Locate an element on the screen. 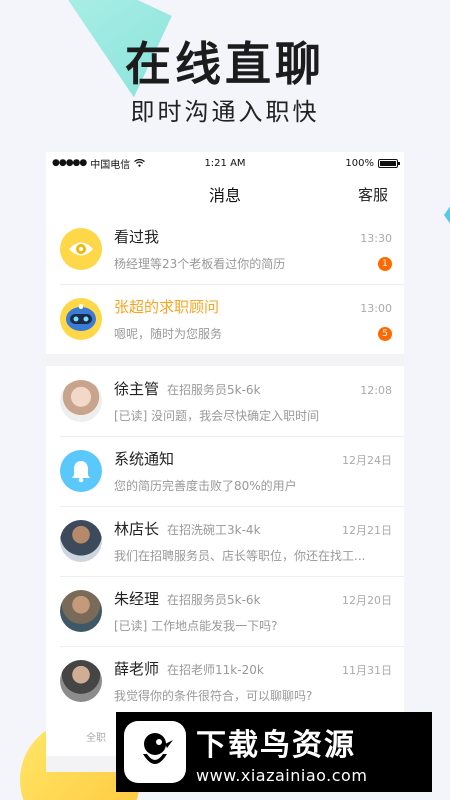  item-message: 嗯呢，随时为您服务 is located at coordinates (168, 334).